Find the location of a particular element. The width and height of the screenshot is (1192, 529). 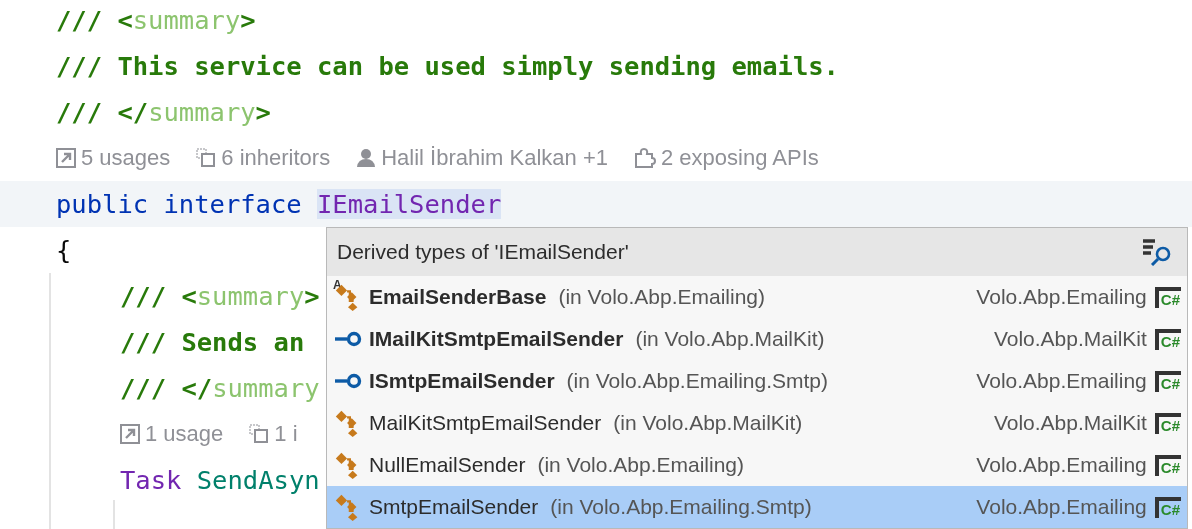

type-name: IMailKitSmtpEmailSender is located at coordinates (496, 339).